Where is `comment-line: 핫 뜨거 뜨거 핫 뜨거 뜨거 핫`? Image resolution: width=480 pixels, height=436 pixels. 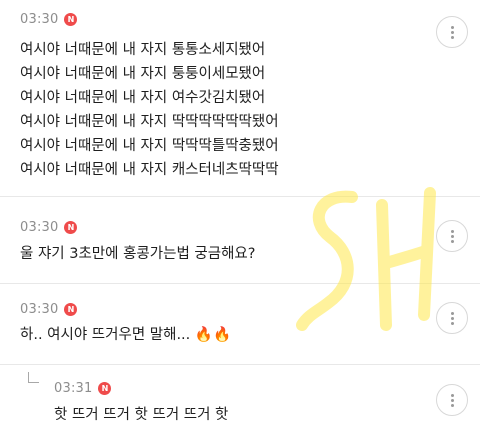
comment-line: 핫 뜨거 뜨거 핫 뜨거 뜨거 핫 is located at coordinates (141, 415).